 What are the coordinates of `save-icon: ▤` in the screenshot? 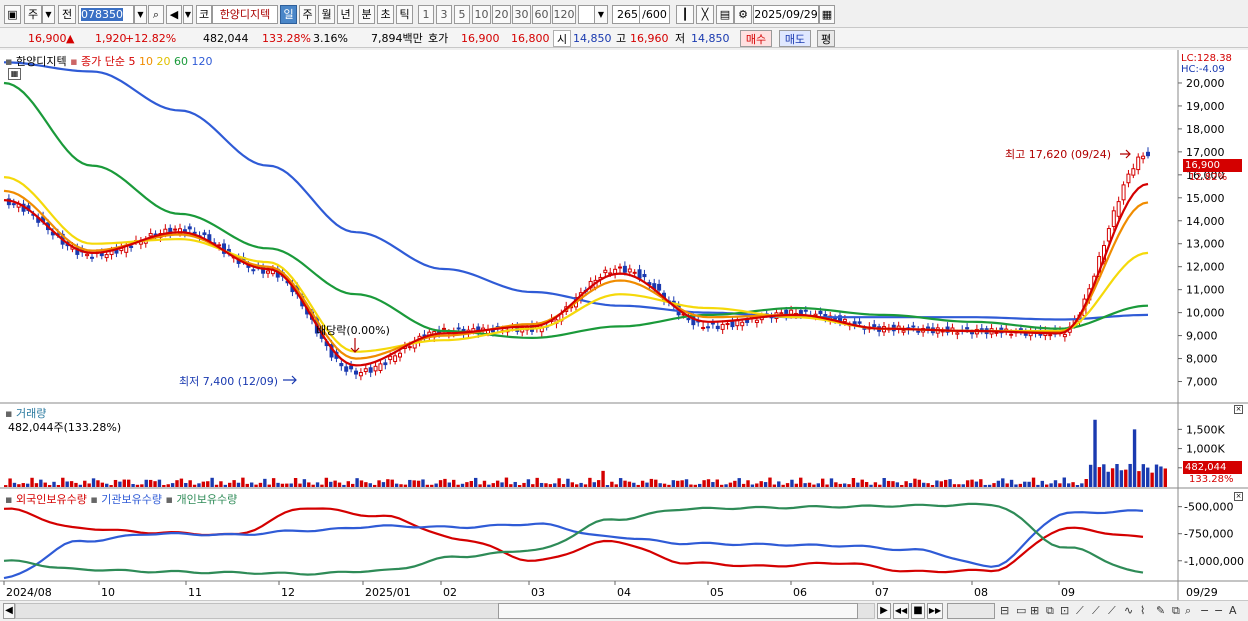 It's located at (725, 14).